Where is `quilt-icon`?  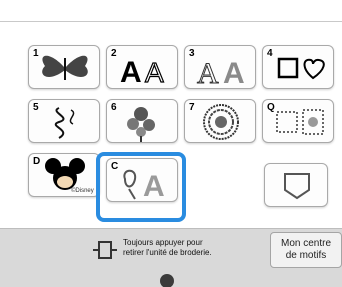
quilt-icon is located at coordinates (300, 122).